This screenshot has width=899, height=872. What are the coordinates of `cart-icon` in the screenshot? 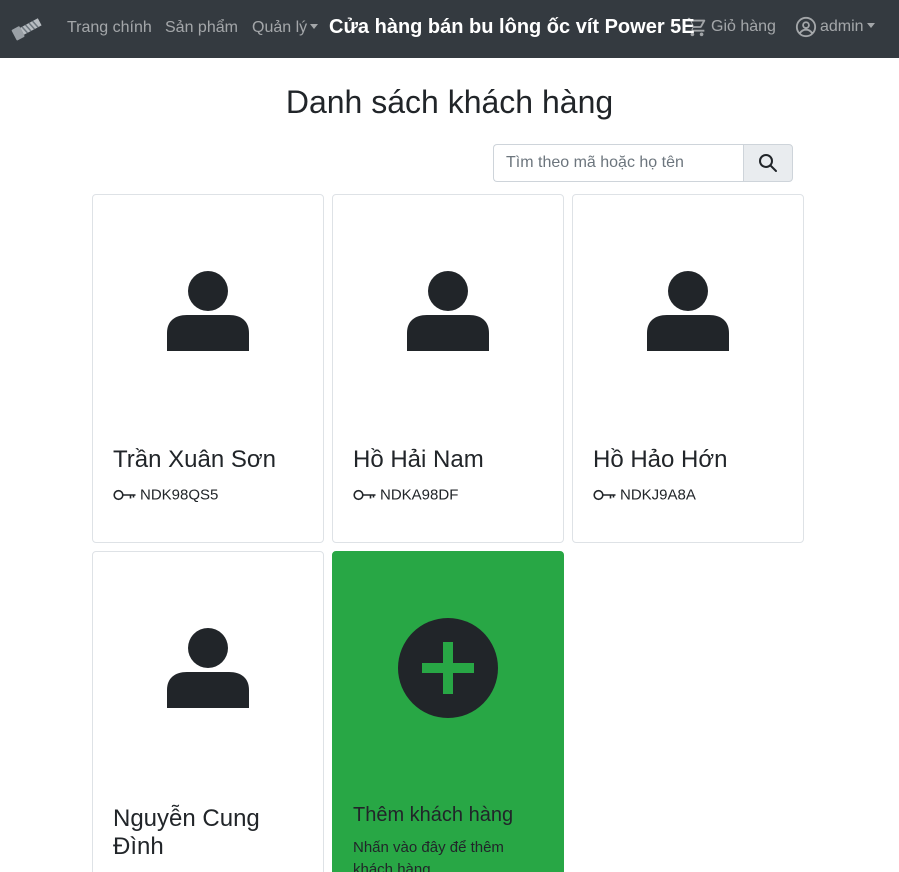 It's located at (696, 27).